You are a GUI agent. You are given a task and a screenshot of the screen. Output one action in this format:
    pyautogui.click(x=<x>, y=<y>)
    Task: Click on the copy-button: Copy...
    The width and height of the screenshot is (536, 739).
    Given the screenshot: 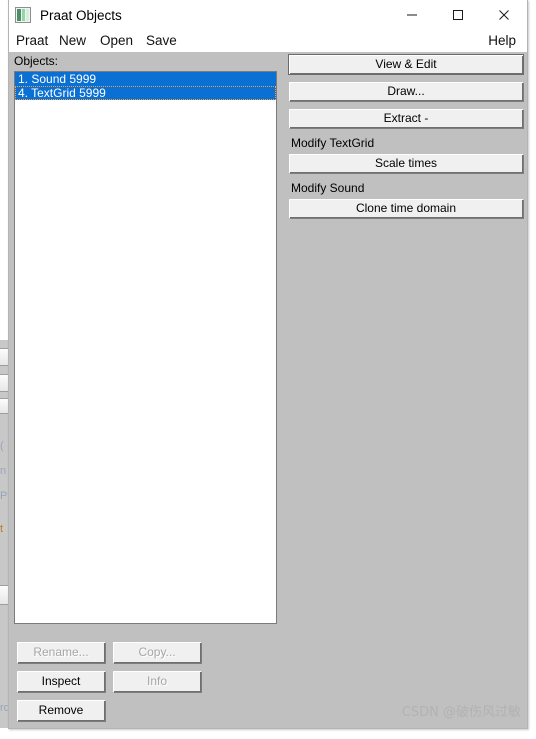 What is the action you would take?
    pyautogui.click(x=157, y=652)
    